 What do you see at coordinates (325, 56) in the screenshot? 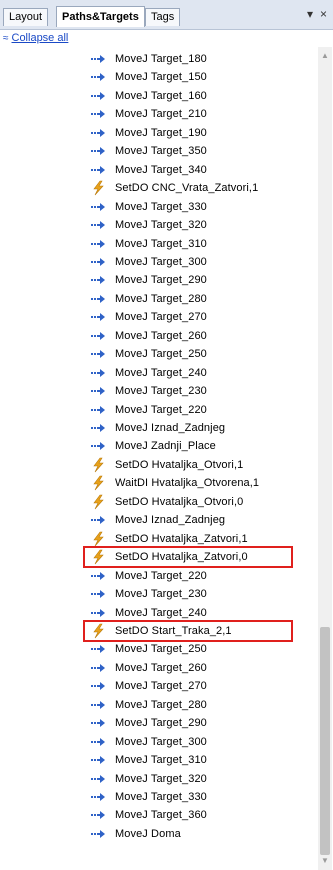
I see `scroll-up-icon: ▲` at bounding box center [325, 56].